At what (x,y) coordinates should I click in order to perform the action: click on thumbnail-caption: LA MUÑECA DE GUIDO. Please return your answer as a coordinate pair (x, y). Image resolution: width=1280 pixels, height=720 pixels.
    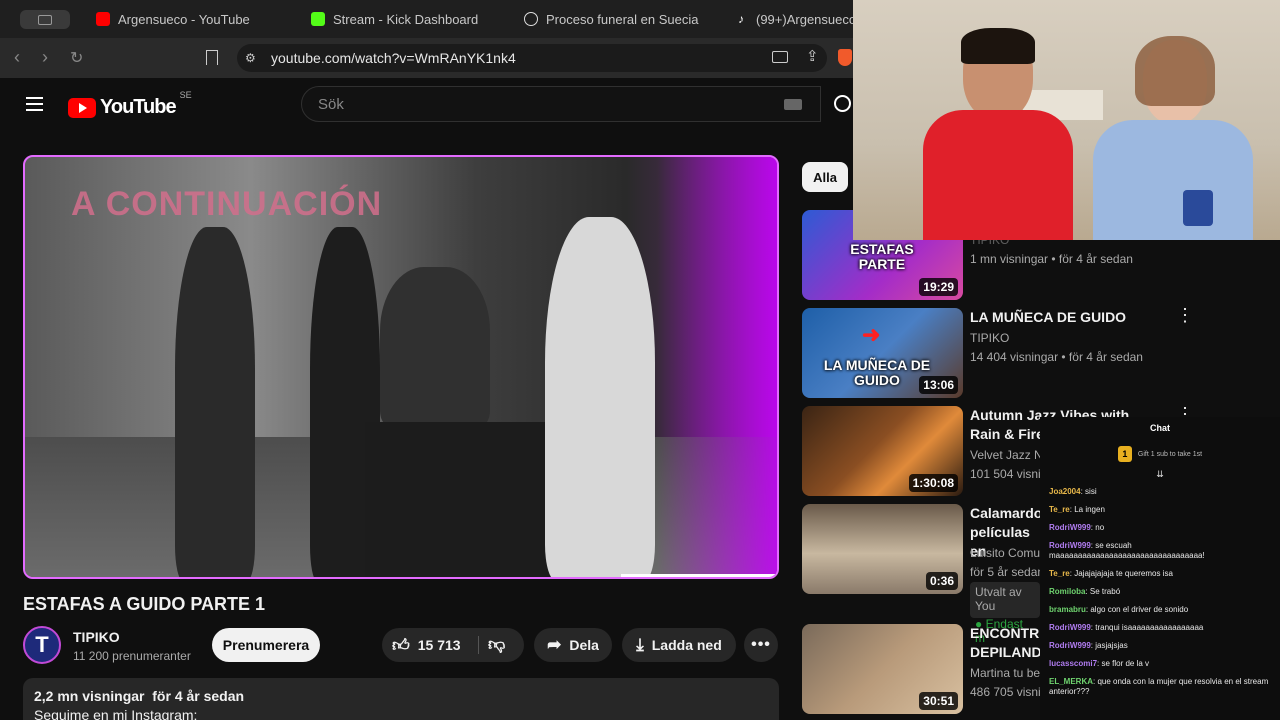
    Looking at the image, I should click on (877, 372).